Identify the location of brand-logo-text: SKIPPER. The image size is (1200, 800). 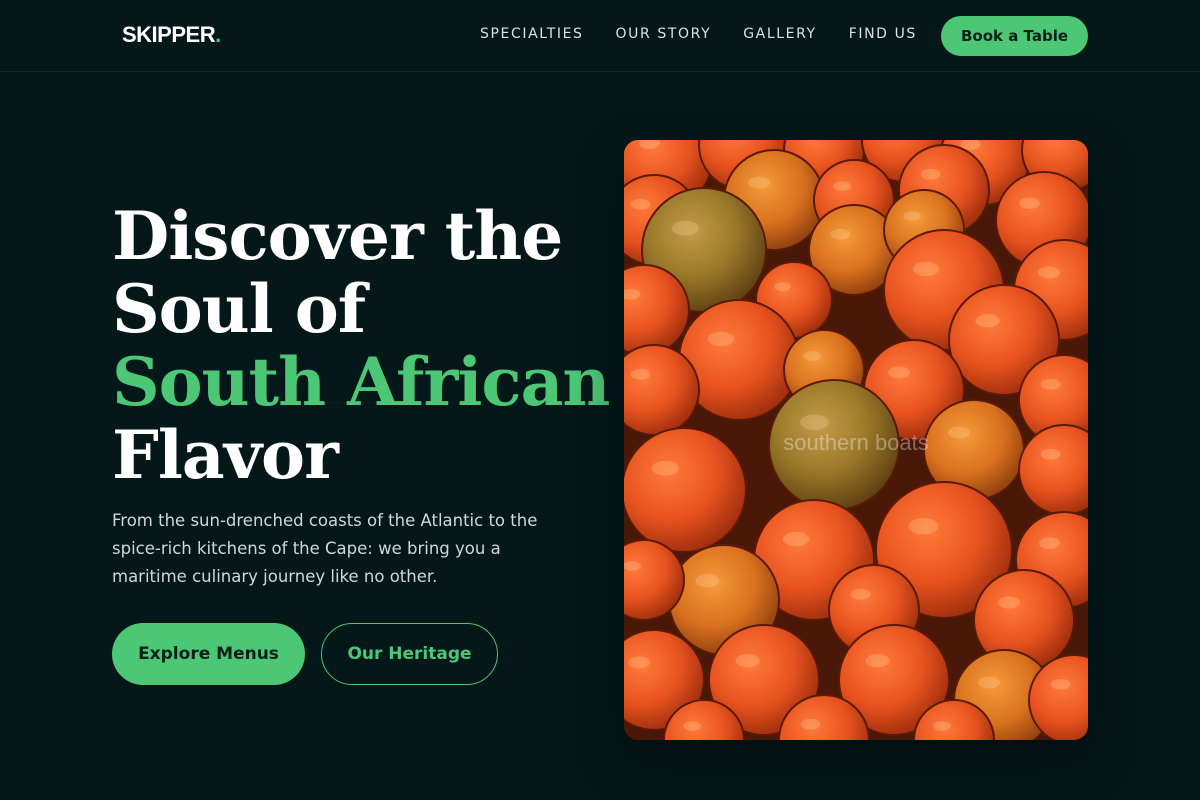
(169, 34).